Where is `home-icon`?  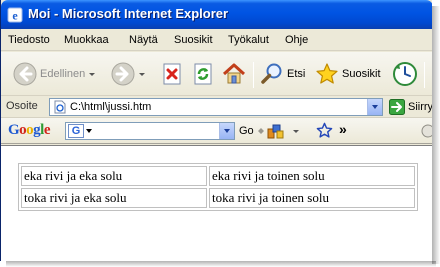 home-icon is located at coordinates (234, 73).